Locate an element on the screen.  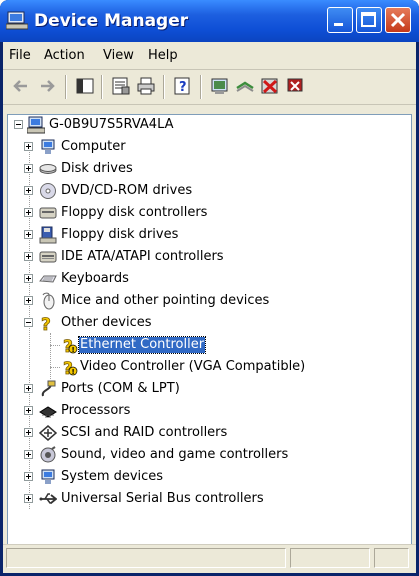
computer-icon is located at coordinates (48, 146).